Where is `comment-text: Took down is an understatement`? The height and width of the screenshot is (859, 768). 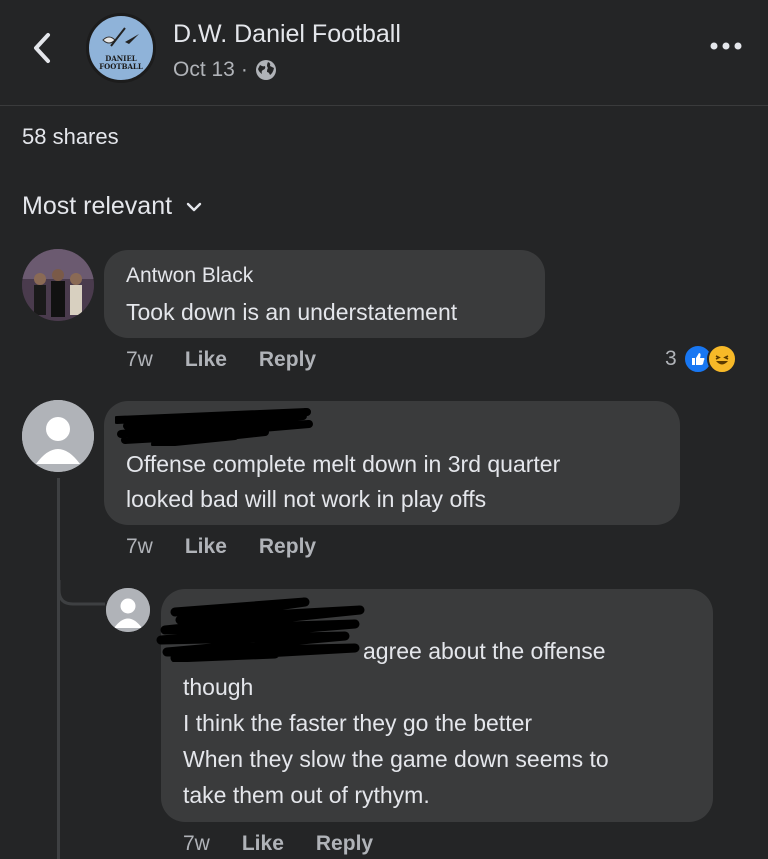 comment-text: Took down is an understatement is located at coordinates (292, 312).